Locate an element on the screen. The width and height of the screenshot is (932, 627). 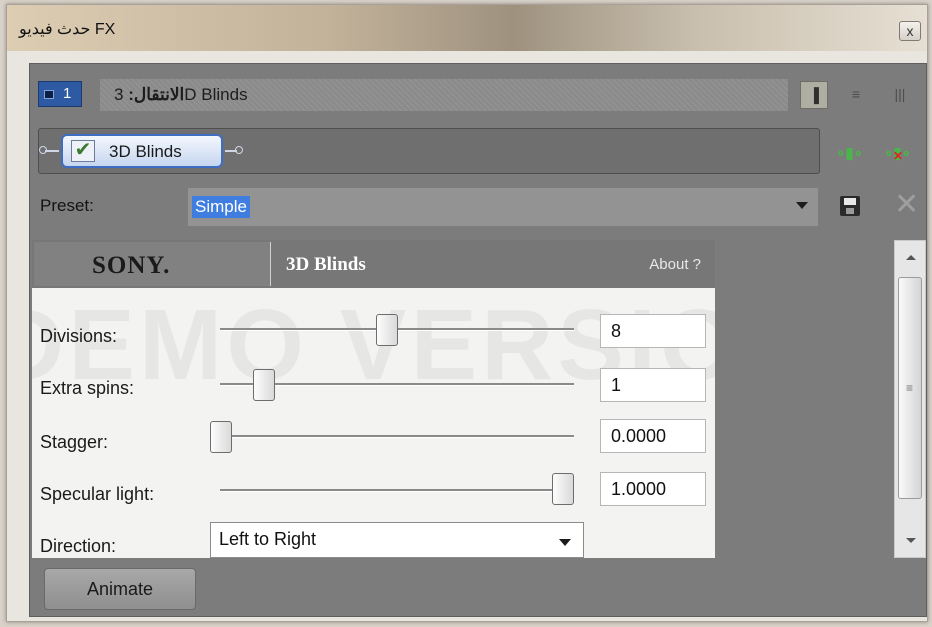
about-link: About ? is located at coordinates (675, 264).